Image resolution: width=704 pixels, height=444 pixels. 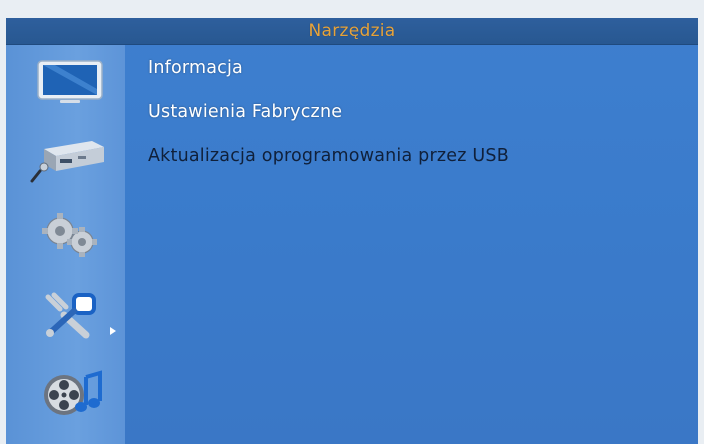 What do you see at coordinates (70, 81) in the screenshot?
I see `monitor-icon` at bounding box center [70, 81].